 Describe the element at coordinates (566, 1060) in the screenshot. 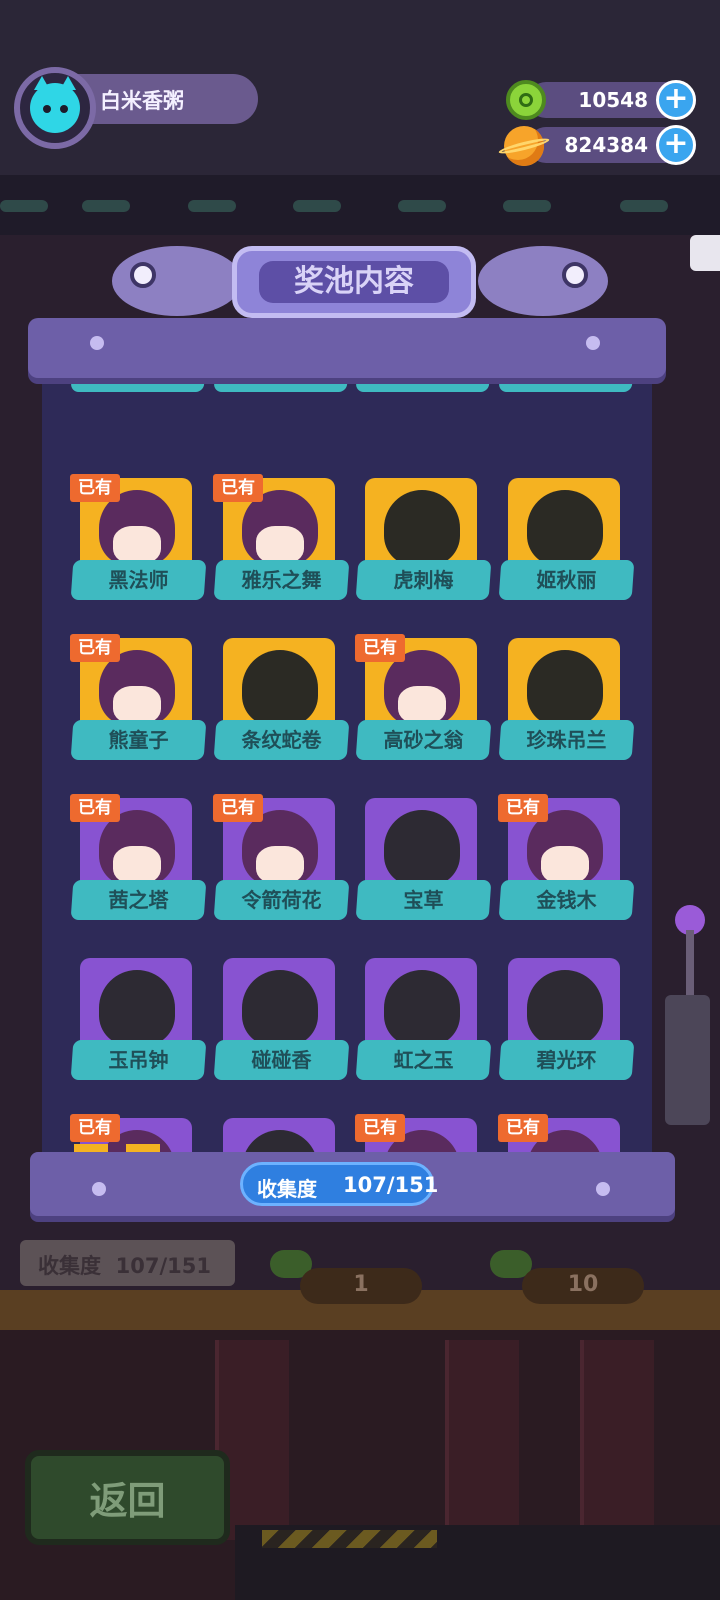

I see `prize-name: 碧光环` at that location.